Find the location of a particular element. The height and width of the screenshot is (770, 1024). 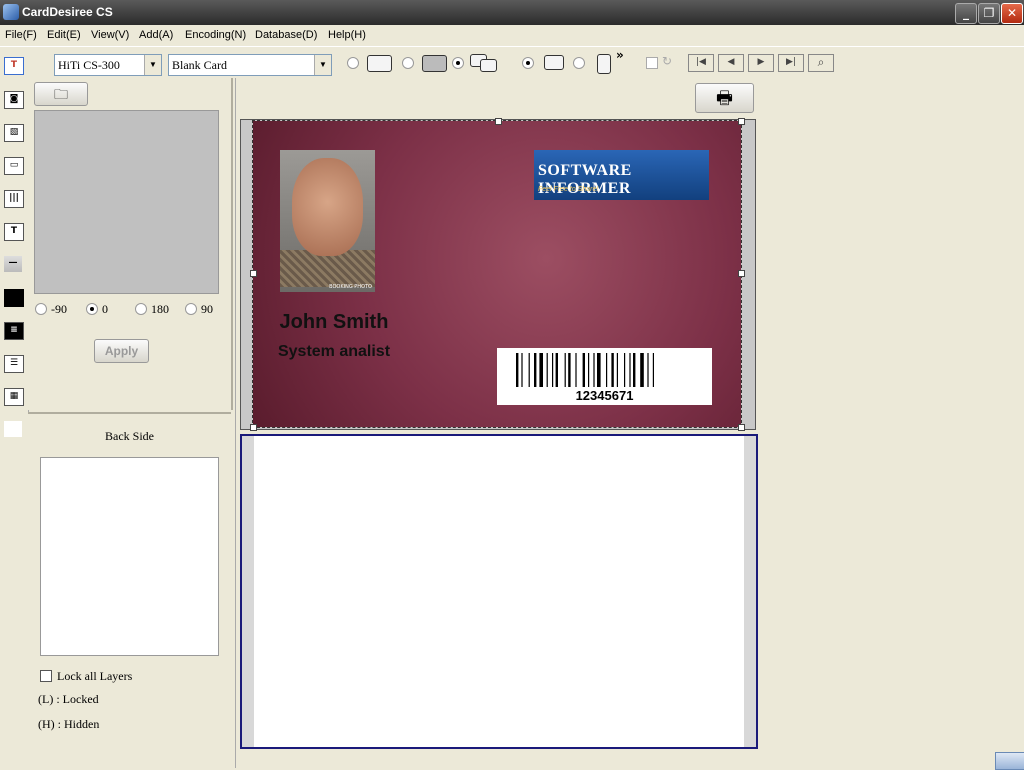

barcode-bars is located at coordinates (585, 370).